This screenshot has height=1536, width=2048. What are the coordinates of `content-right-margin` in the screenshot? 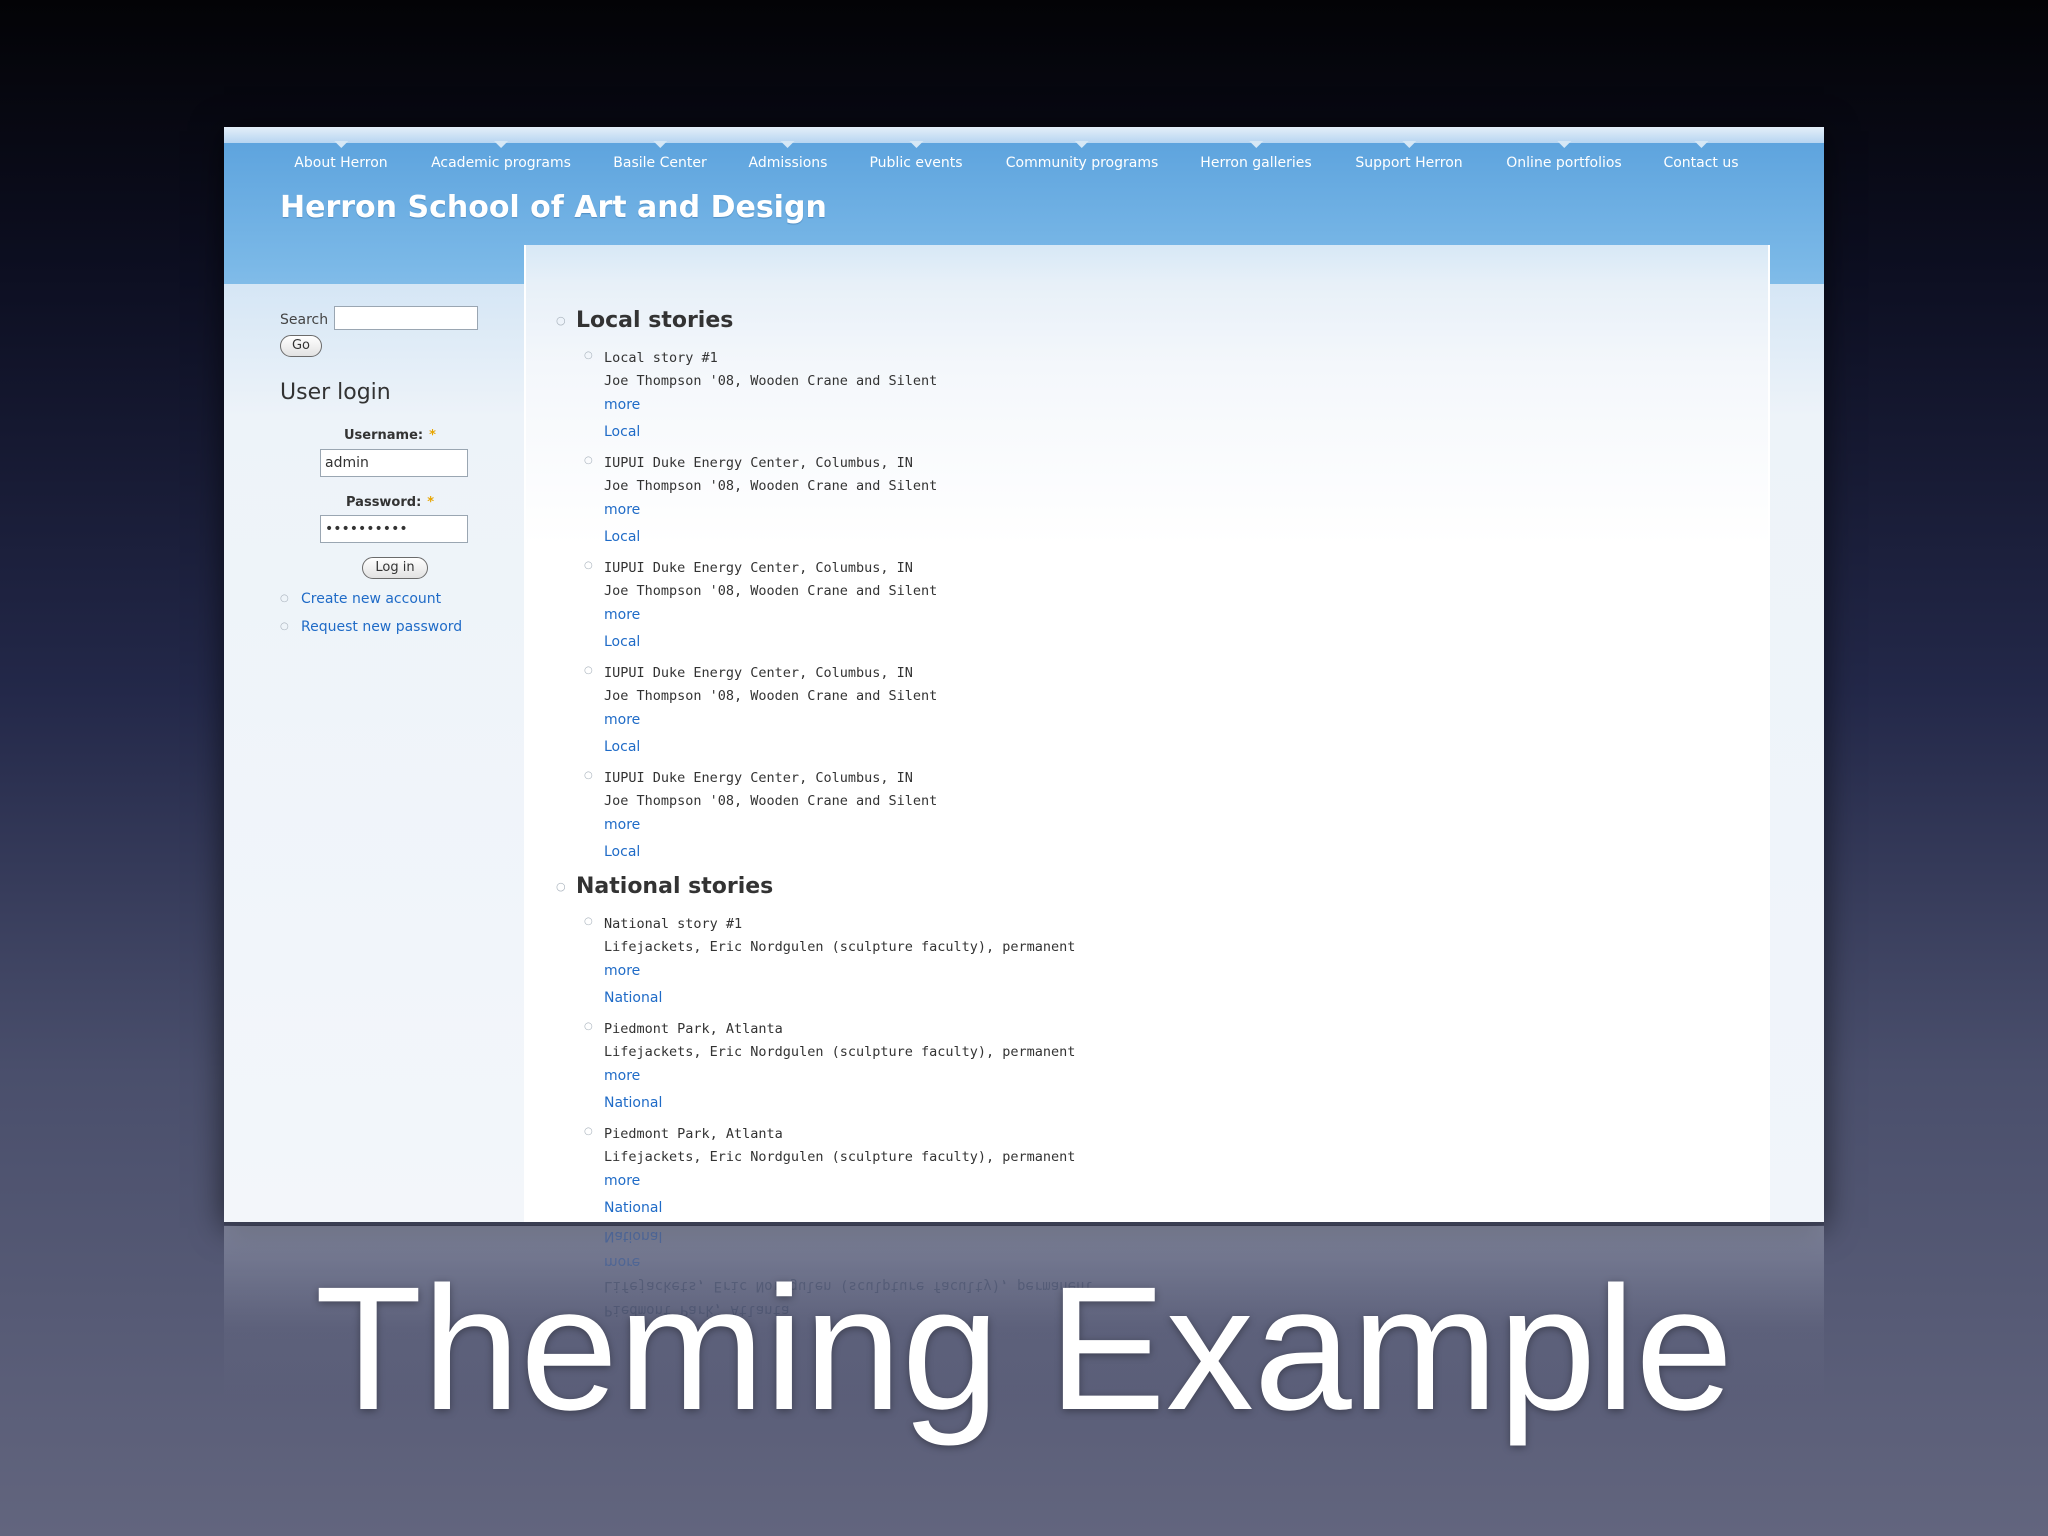 It's located at (1797, 754).